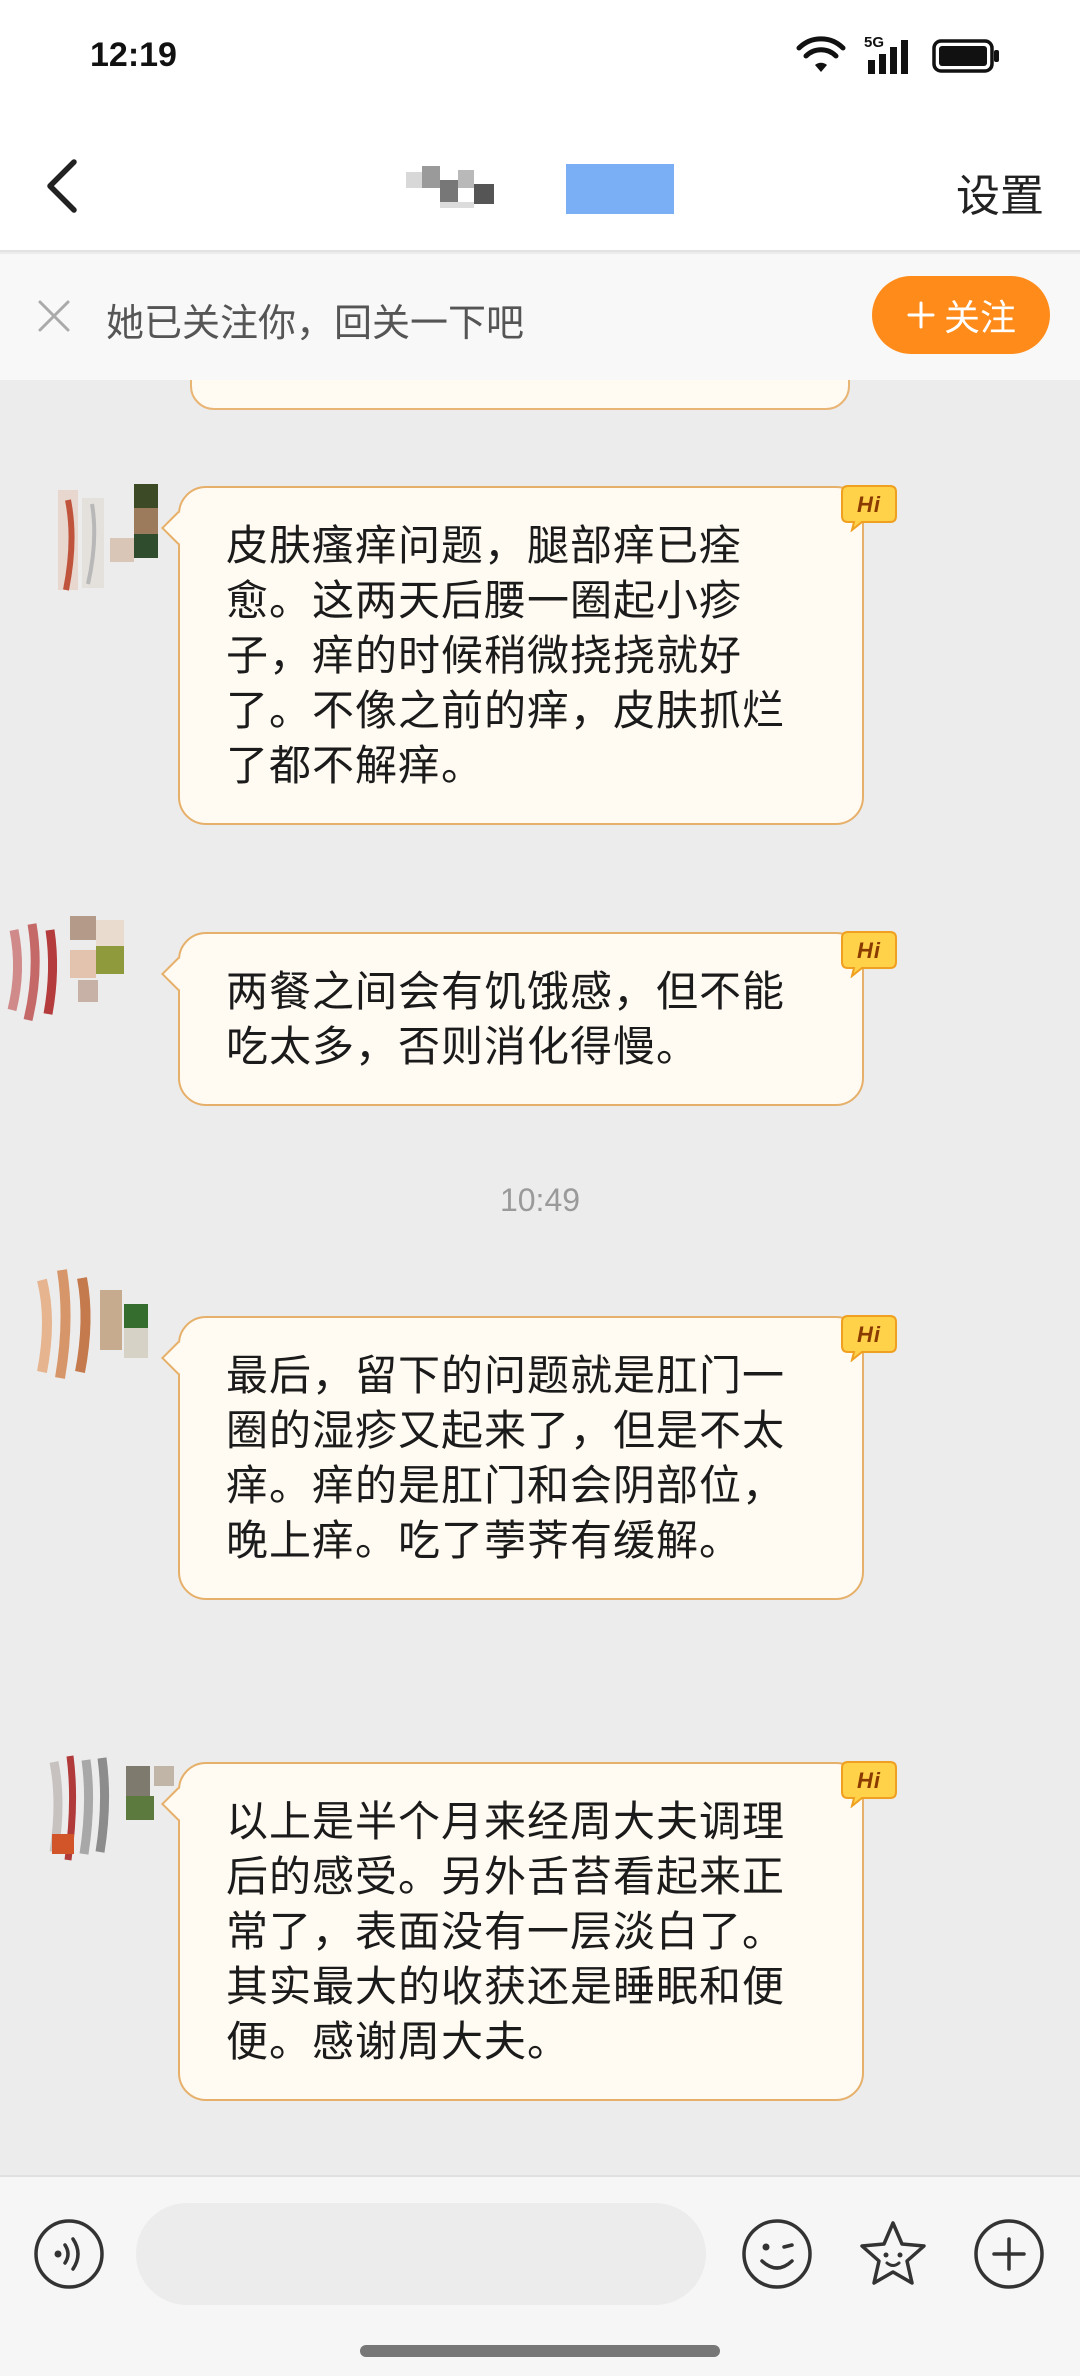 Image resolution: width=1080 pixels, height=2376 pixels. What do you see at coordinates (540, 189) in the screenshot?
I see `contact-name-redacted` at bounding box center [540, 189].